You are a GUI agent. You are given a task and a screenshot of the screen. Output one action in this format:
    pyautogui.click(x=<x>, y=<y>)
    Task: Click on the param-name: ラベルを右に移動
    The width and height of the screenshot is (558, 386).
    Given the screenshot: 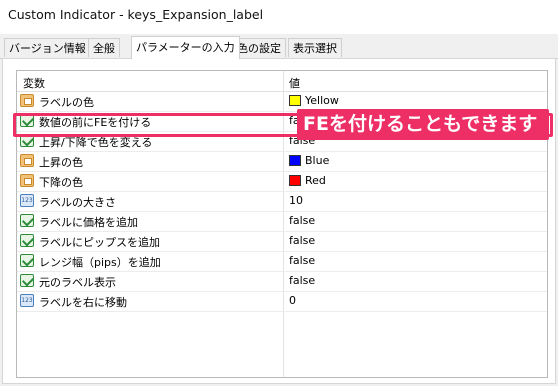 What is the action you would take?
    pyautogui.click(x=83, y=302)
    